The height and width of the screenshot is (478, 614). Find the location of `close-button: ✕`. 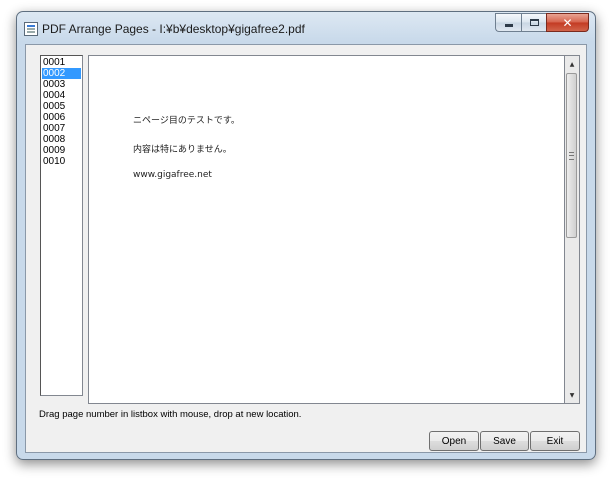

close-button: ✕ is located at coordinates (567, 22).